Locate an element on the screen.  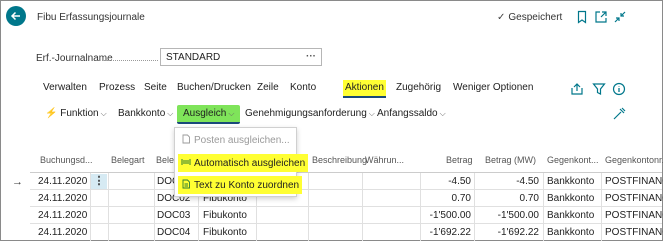
journal-name-value: STANDARD is located at coordinates (193, 57).